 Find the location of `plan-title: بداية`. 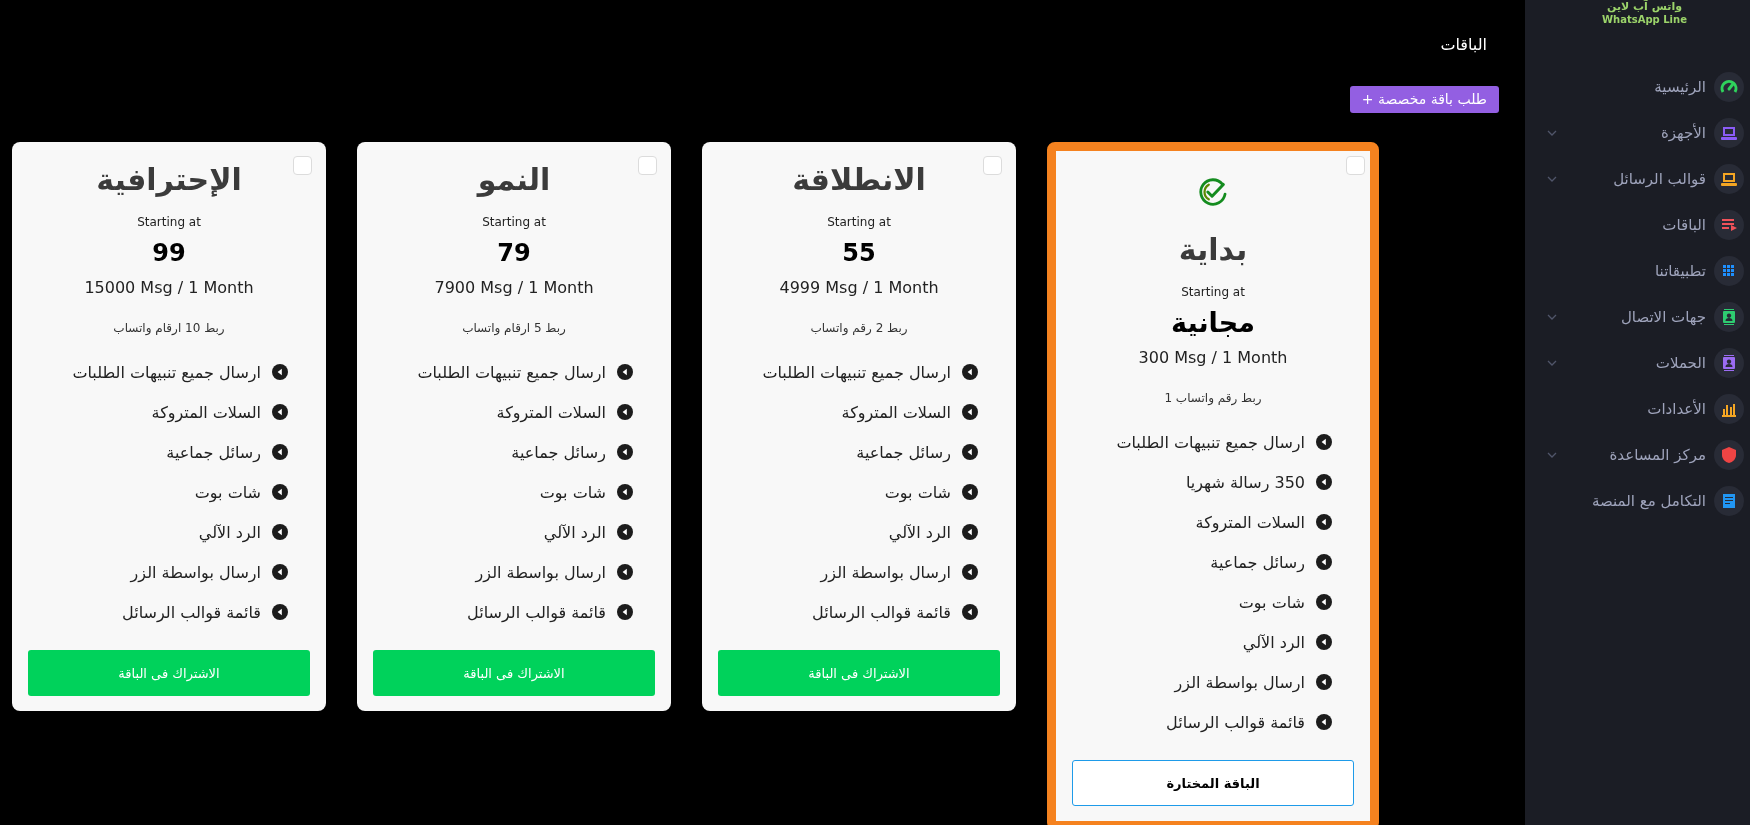

plan-title: بداية is located at coordinates (1213, 250).